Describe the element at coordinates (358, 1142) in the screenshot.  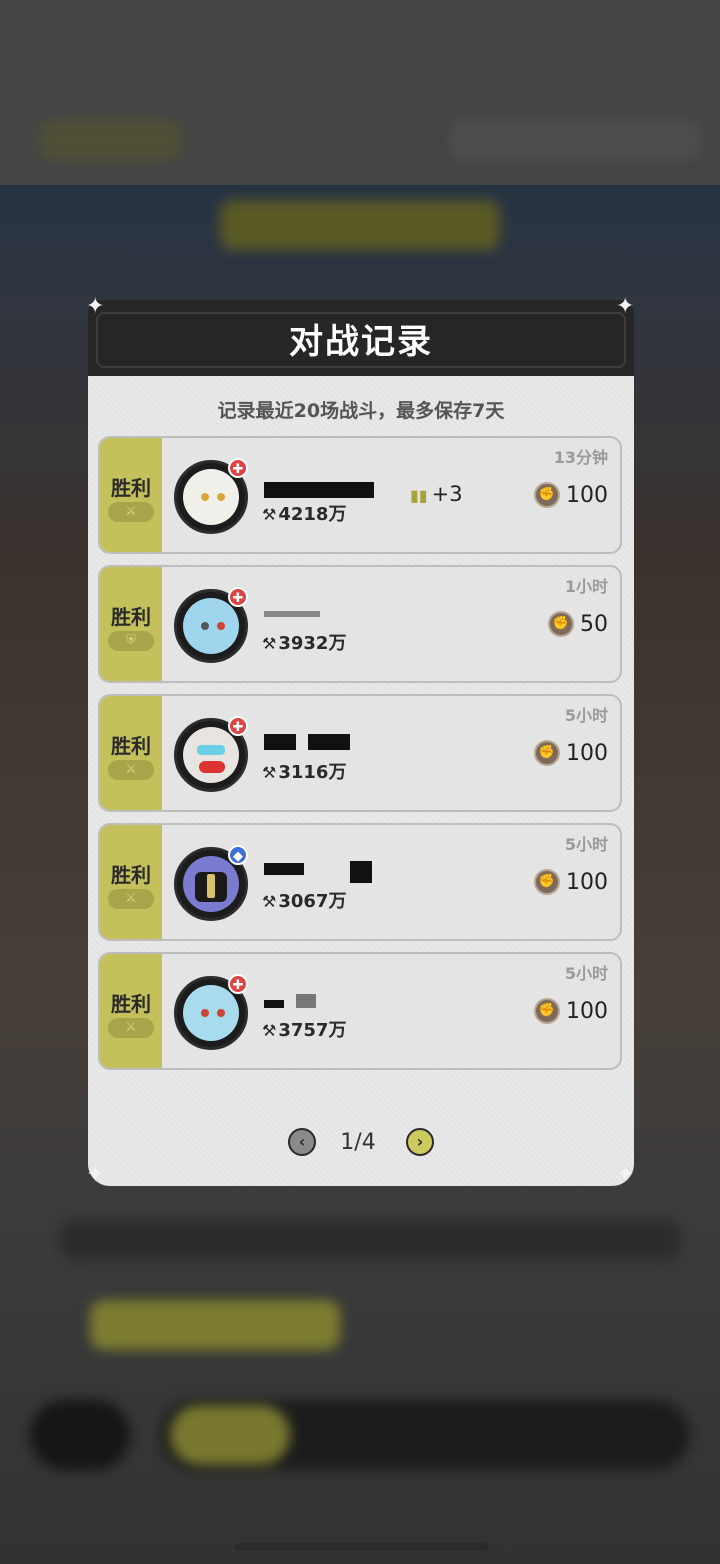
I see `page-indicator: 1/4` at that location.